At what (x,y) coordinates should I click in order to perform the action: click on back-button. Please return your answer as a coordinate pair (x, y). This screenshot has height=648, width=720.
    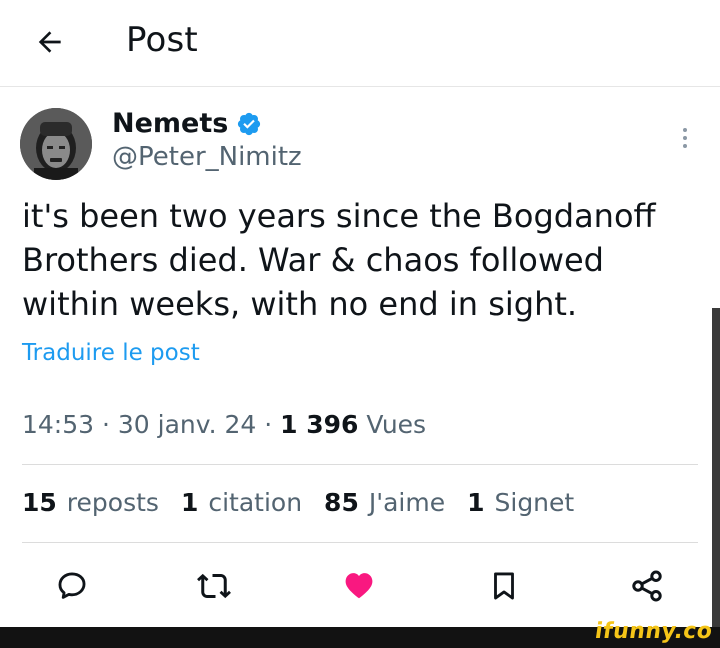
    Looking at the image, I should click on (50, 42).